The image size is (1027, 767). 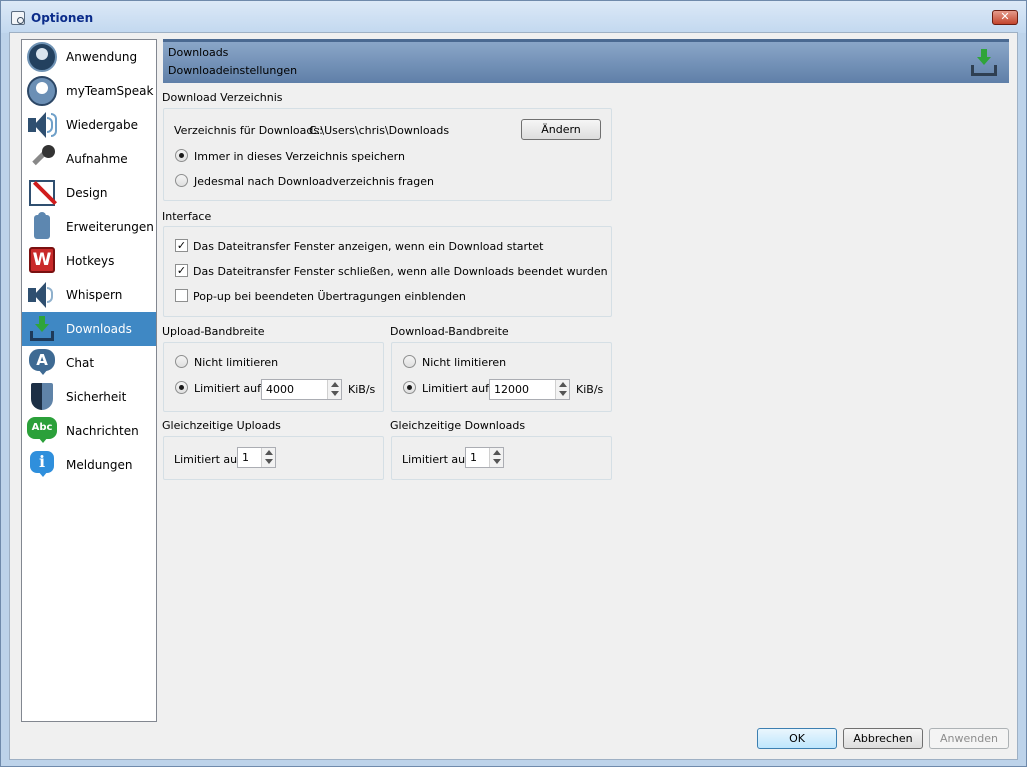 I want to click on sidebar-item-sicherheit: Sicherheit, so click(x=89, y=397).